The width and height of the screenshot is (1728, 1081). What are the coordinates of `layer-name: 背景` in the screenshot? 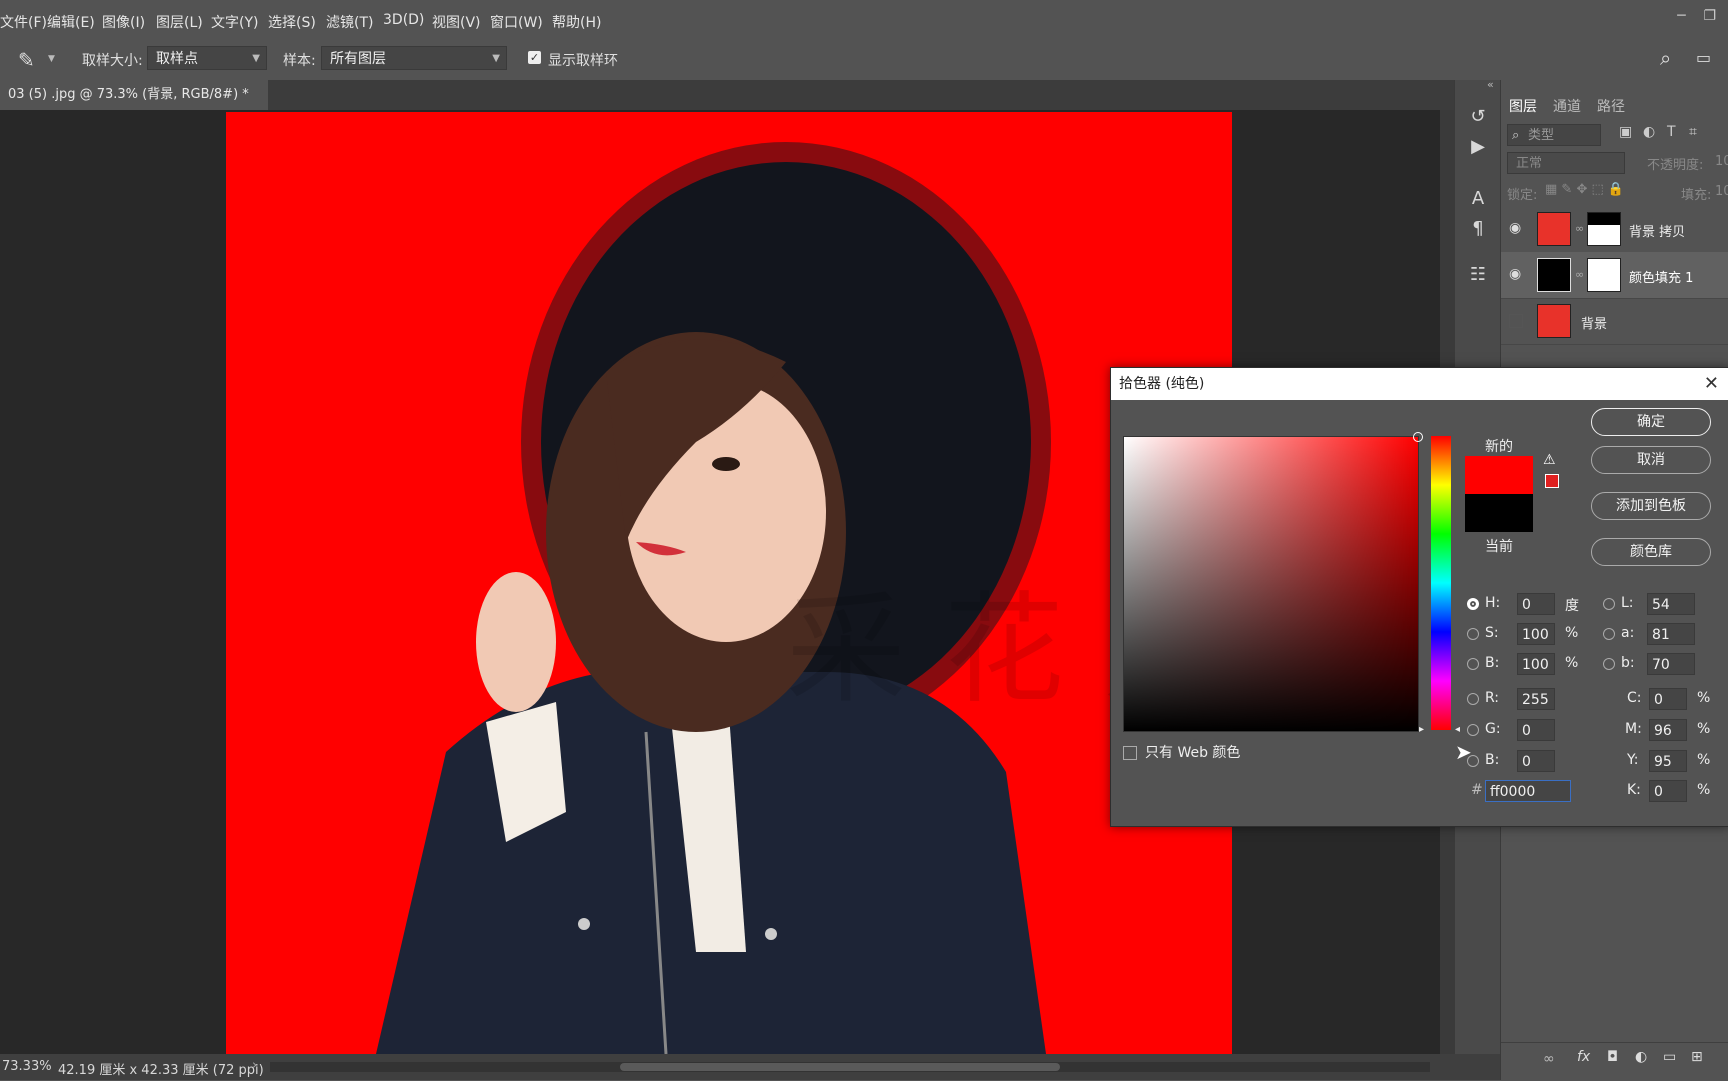 It's located at (1594, 322).